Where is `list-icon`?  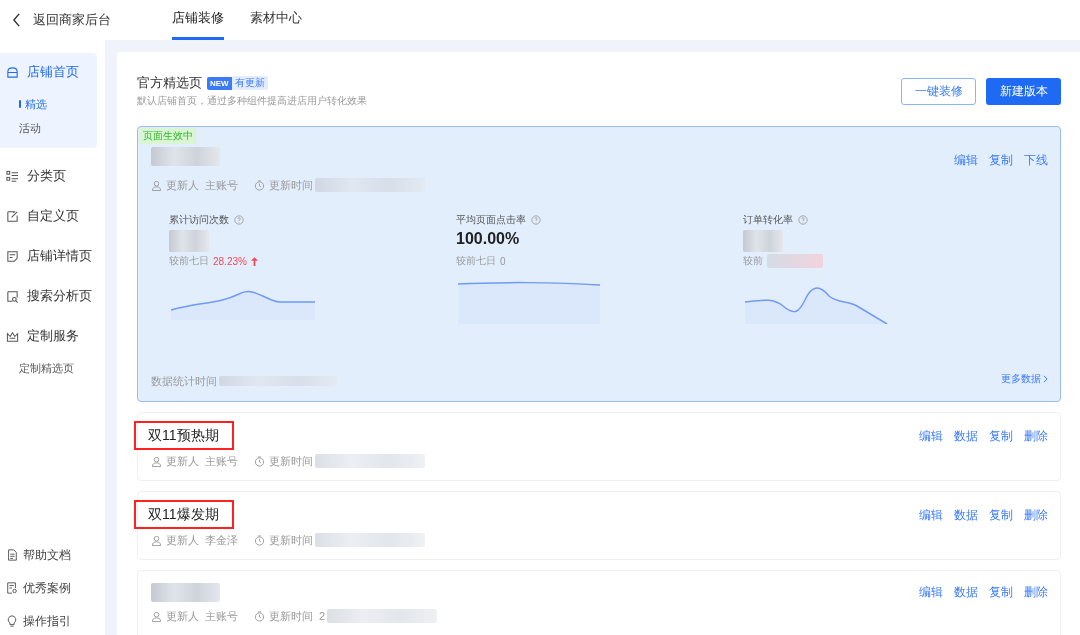
list-icon is located at coordinates (12, 176).